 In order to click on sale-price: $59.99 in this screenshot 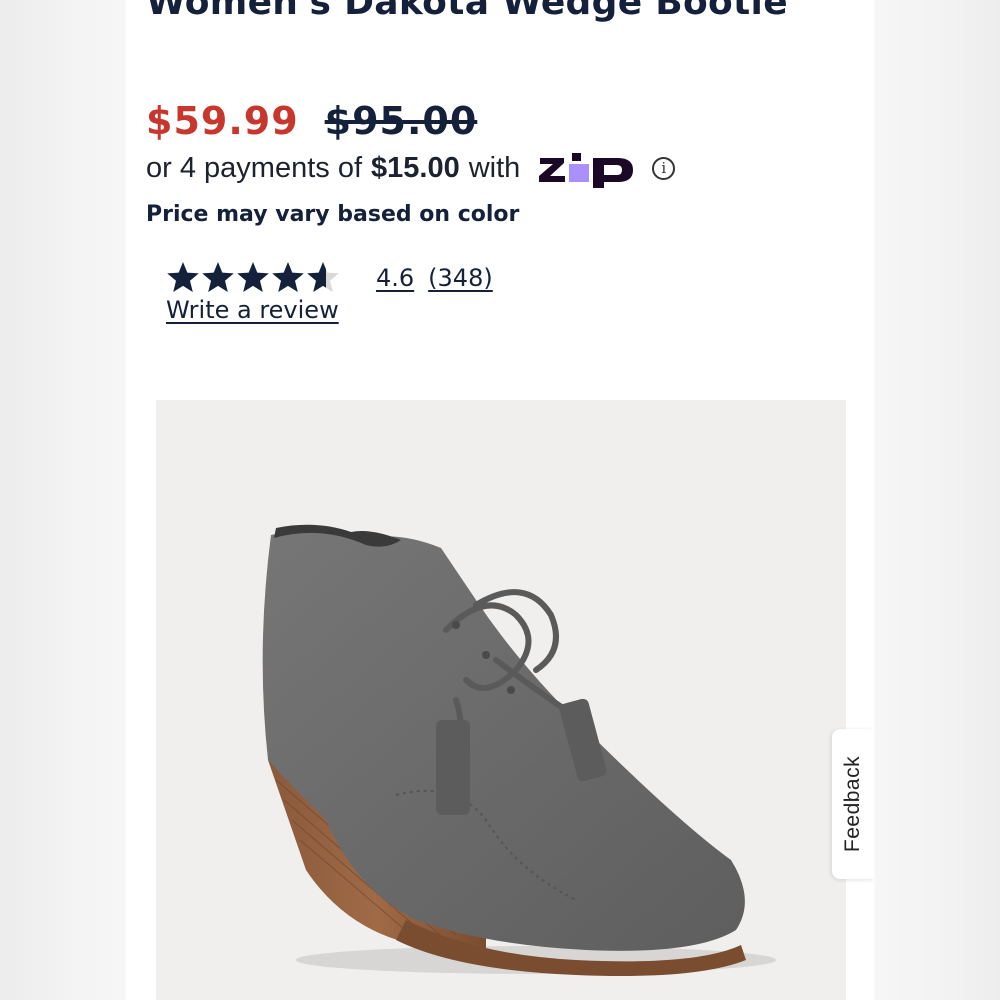, I will do `click(222, 121)`.